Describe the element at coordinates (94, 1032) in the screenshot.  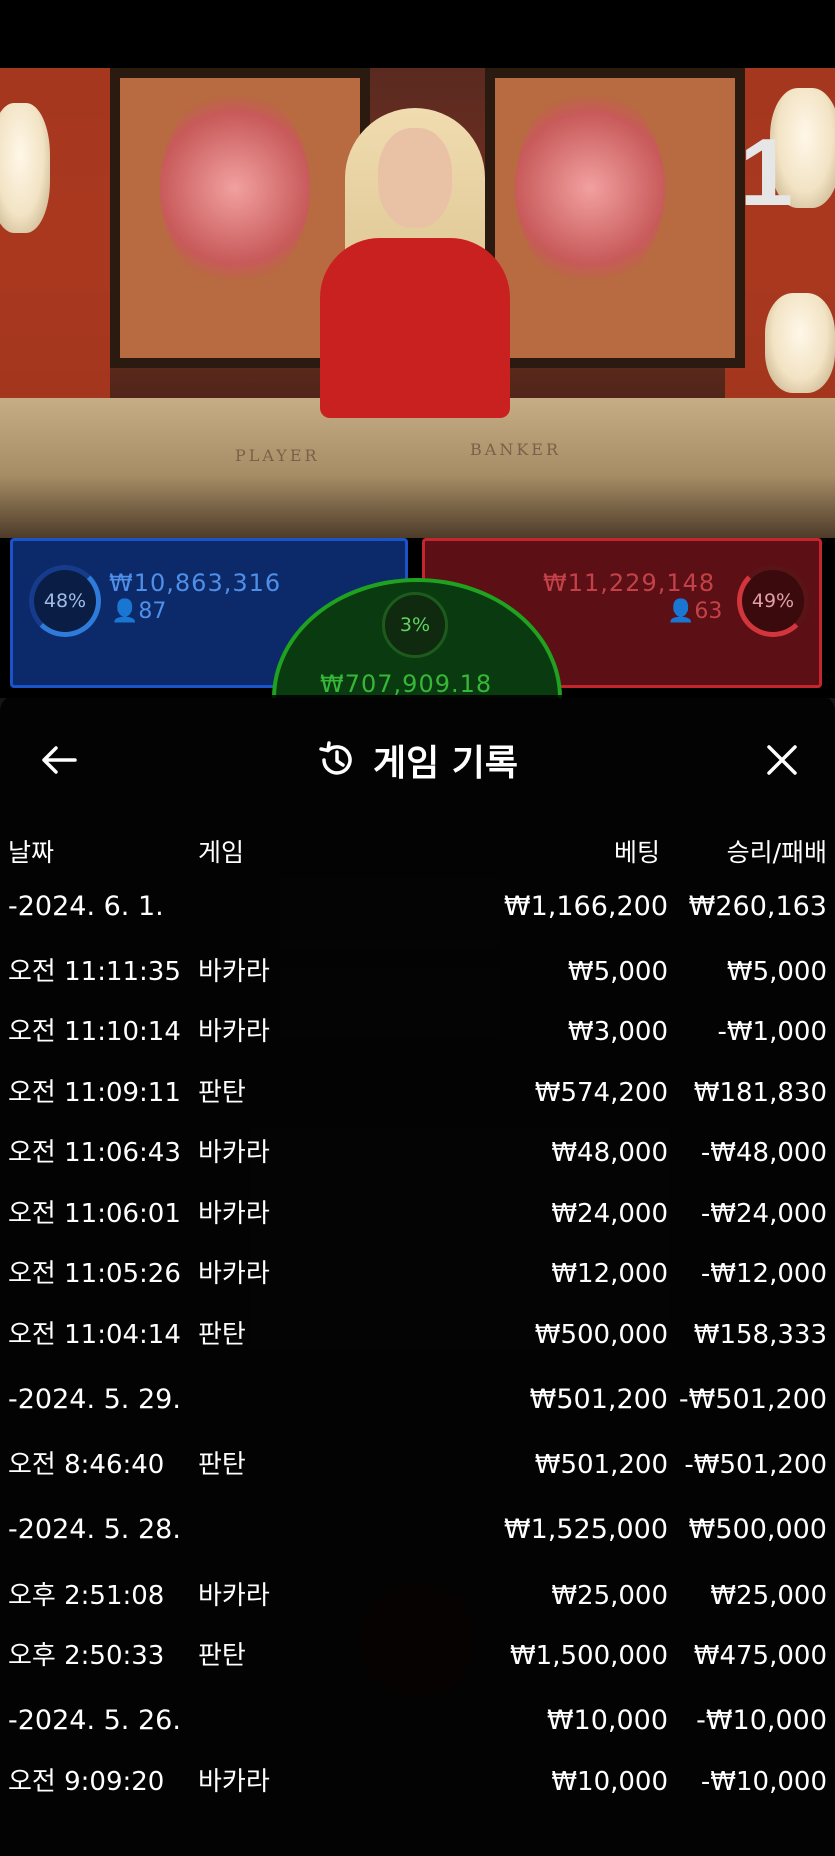
I see `row-time: 오전 11:10:14` at that location.